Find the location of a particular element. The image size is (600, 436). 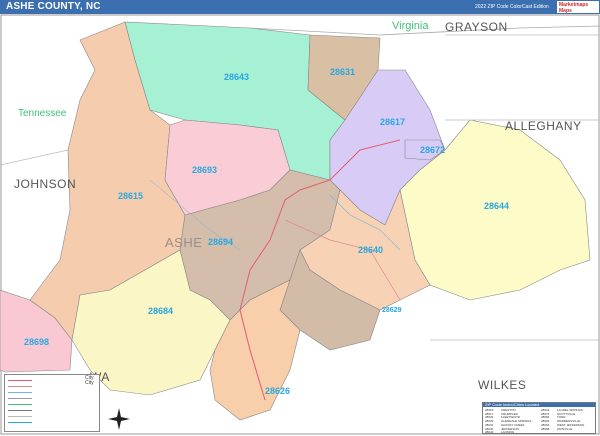

zip-label-28698: 28698 is located at coordinates (36, 342).